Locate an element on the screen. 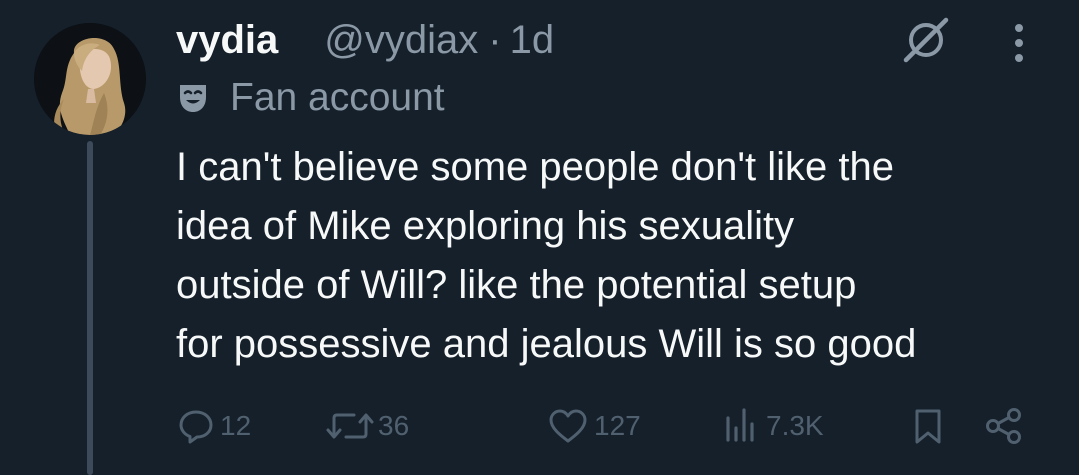 This screenshot has width=1079, height=475. avatar-image is located at coordinates (90, 79).